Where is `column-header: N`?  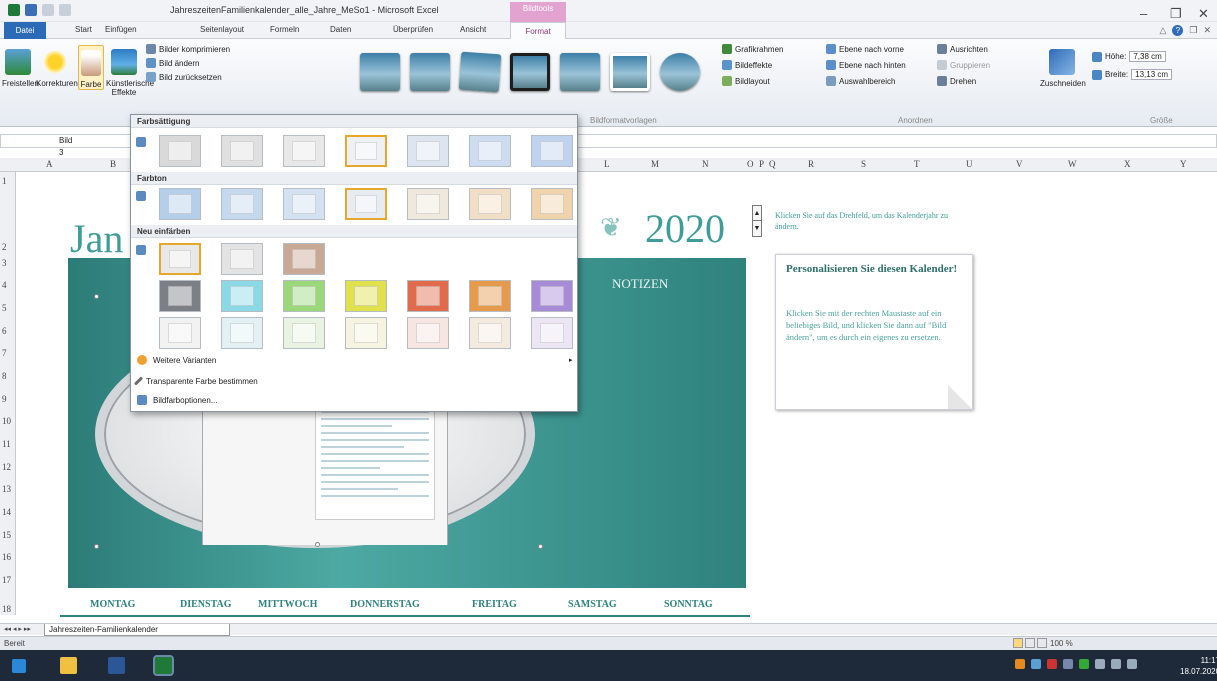 column-header: N is located at coordinates (705, 164).